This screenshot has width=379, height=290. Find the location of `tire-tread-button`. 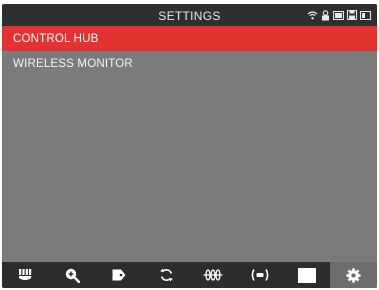

tire-tread-button is located at coordinates (25, 275).